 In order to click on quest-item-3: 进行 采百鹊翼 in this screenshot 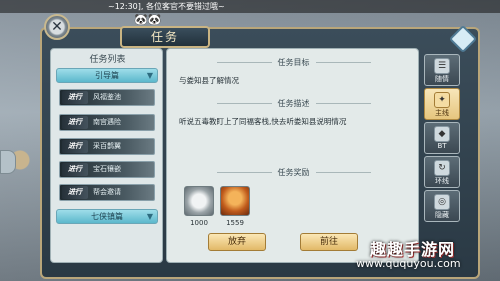, I will do `click(107, 146)`.